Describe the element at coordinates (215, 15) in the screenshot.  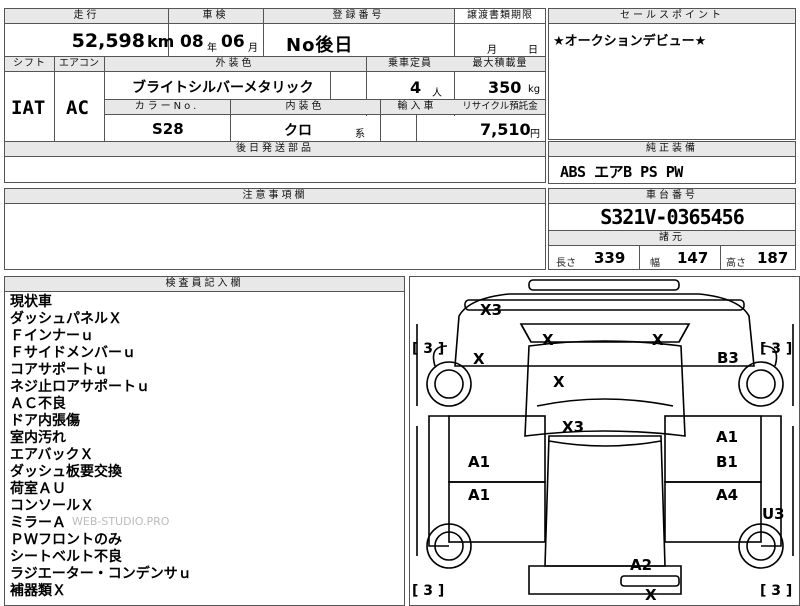
I see `inspection-header: 車検` at that location.